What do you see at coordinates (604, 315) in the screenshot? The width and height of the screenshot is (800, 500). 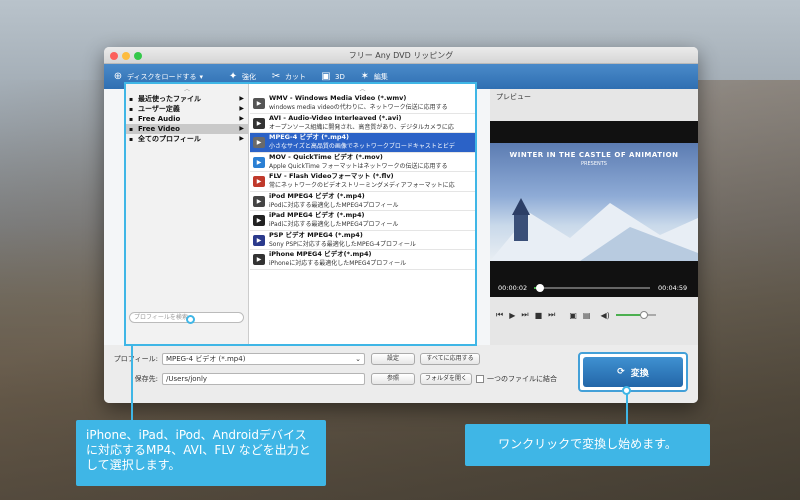 I see `volume-icon: ◀)` at bounding box center [604, 315].